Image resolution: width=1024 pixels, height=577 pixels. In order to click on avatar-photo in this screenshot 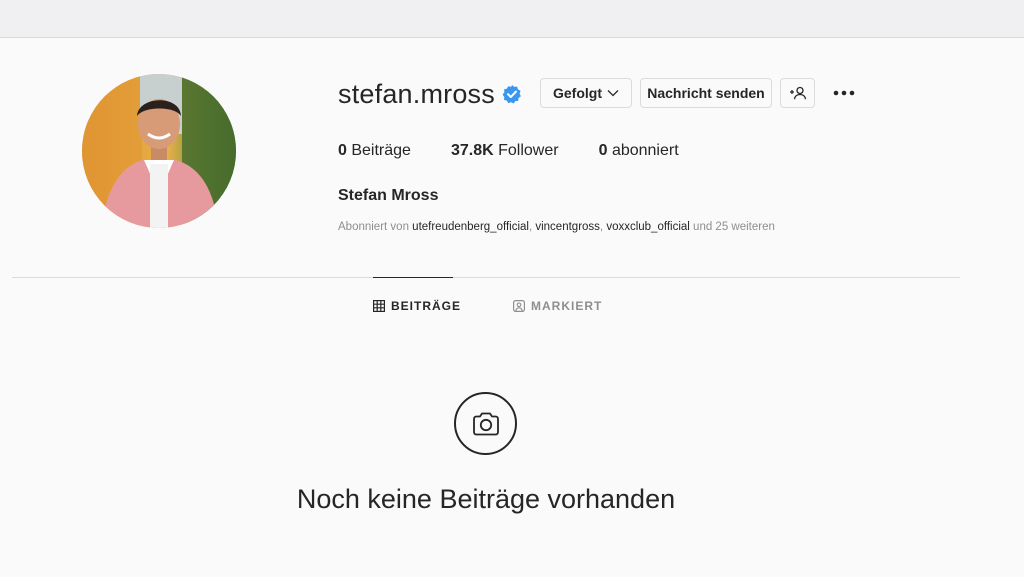, I will do `click(159, 151)`.